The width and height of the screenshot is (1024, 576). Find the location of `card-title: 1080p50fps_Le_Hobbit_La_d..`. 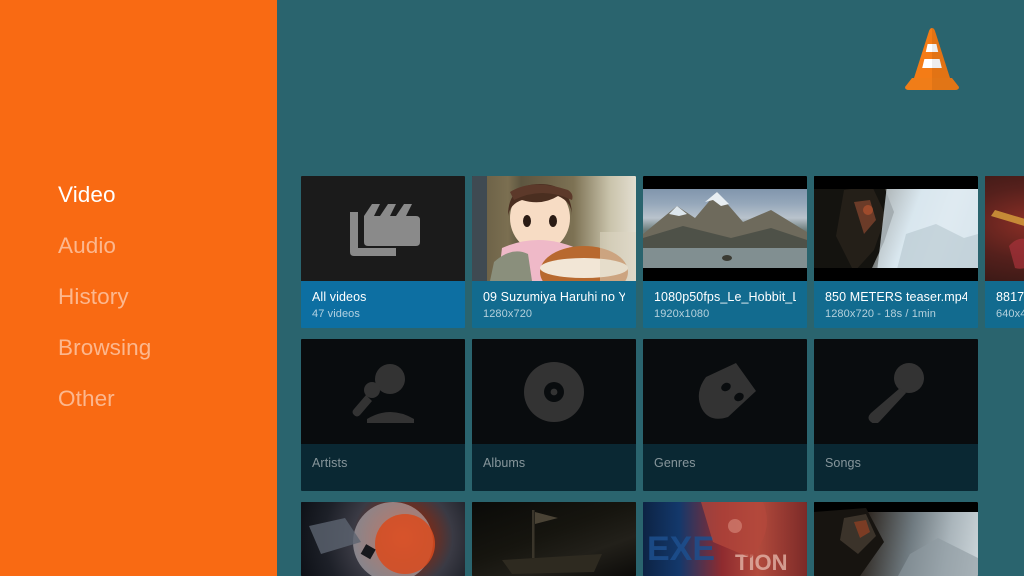

card-title: 1080p50fps_Le_Hobbit_La_d.. is located at coordinates (725, 297).